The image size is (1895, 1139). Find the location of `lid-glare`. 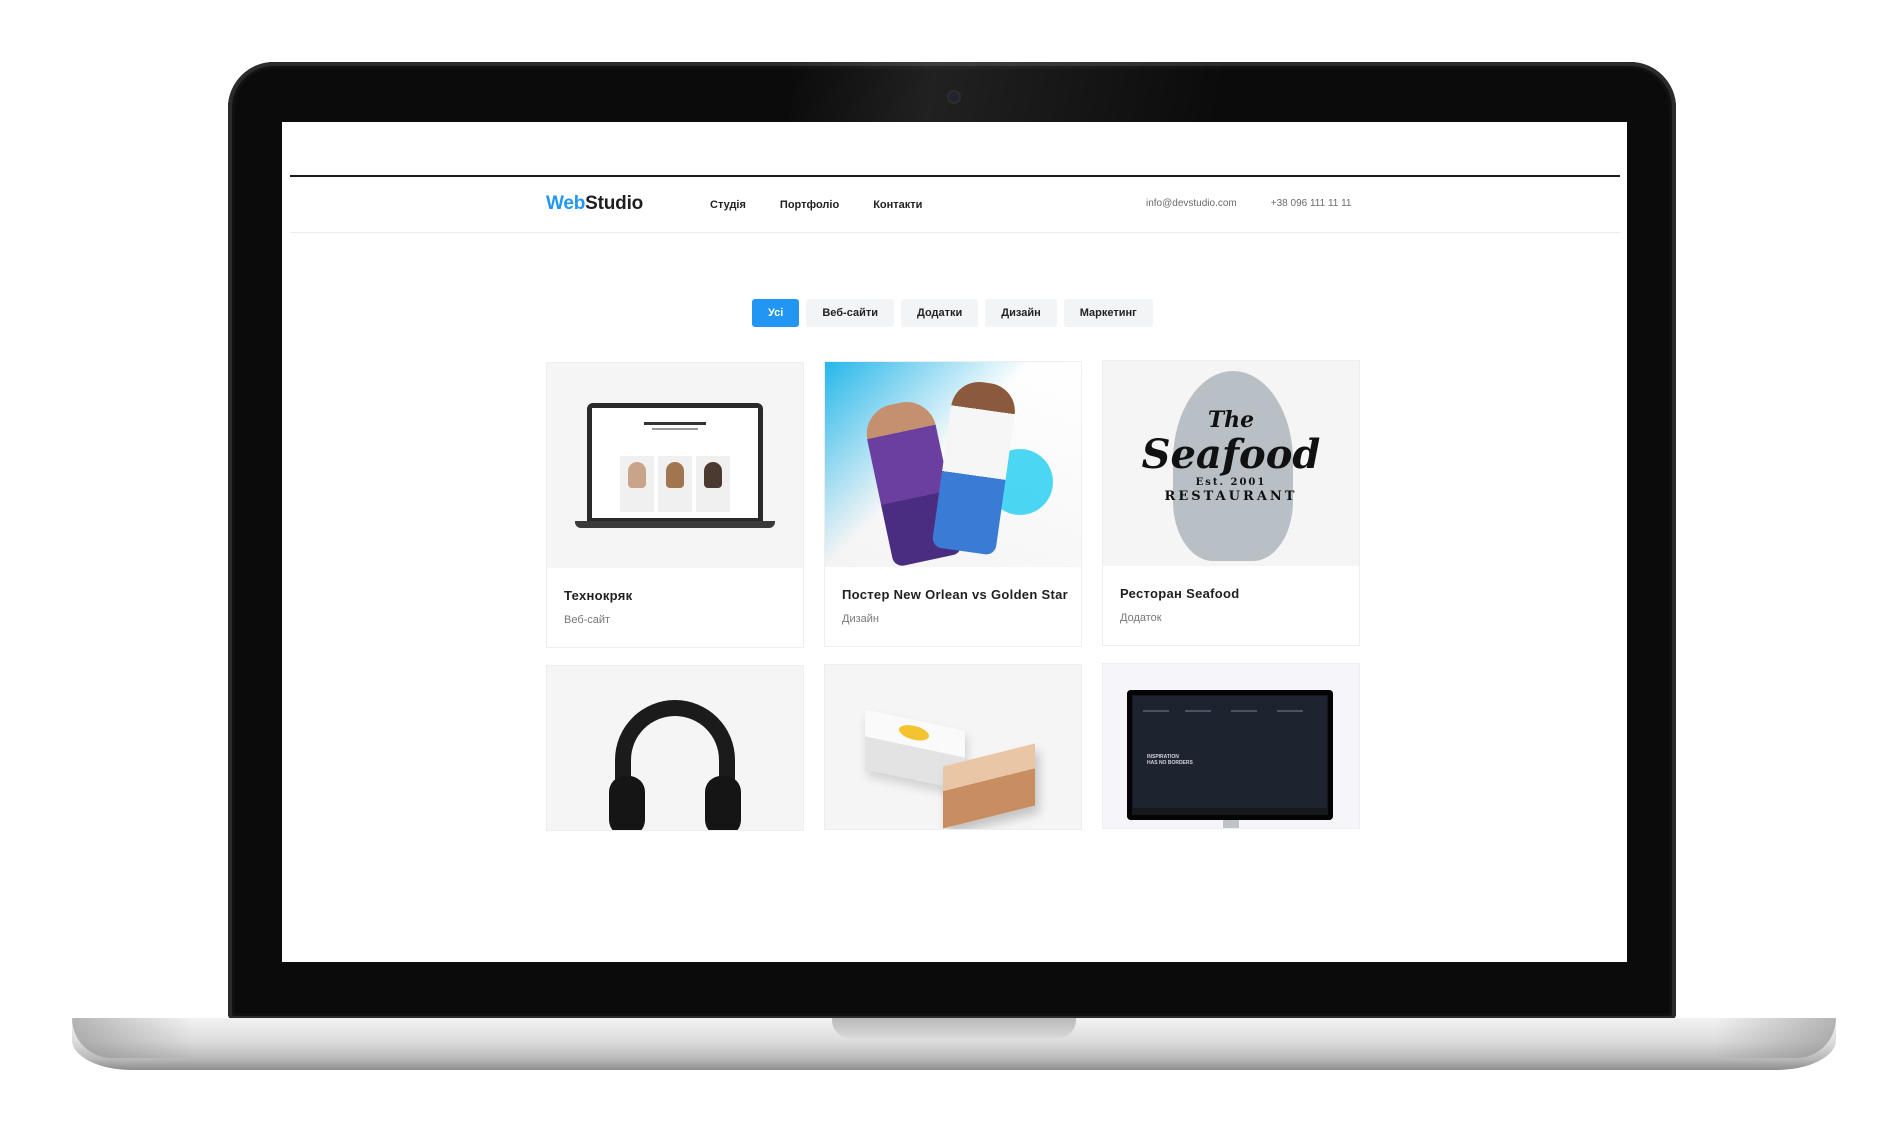

lid-glare is located at coordinates (1150, 92).